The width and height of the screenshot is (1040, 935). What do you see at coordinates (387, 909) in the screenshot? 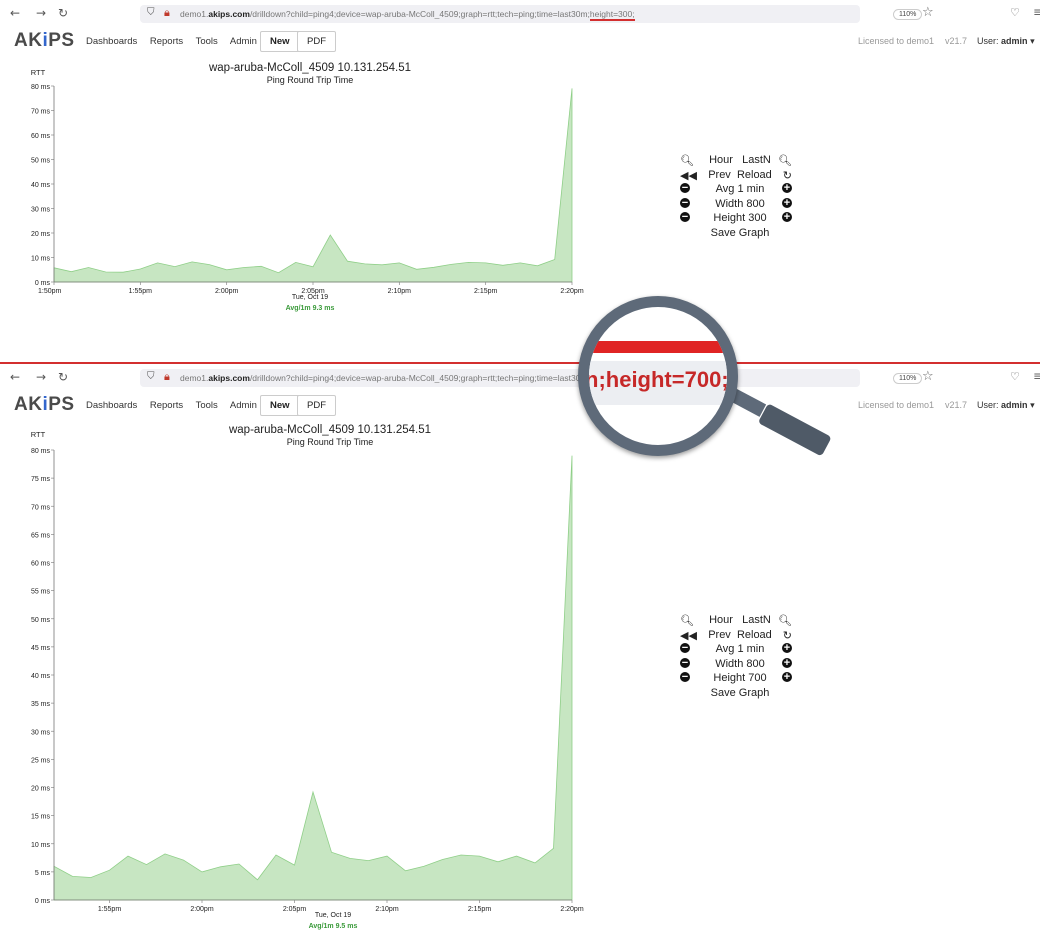
I see `x-tick-label: 2:10pm` at bounding box center [387, 909].